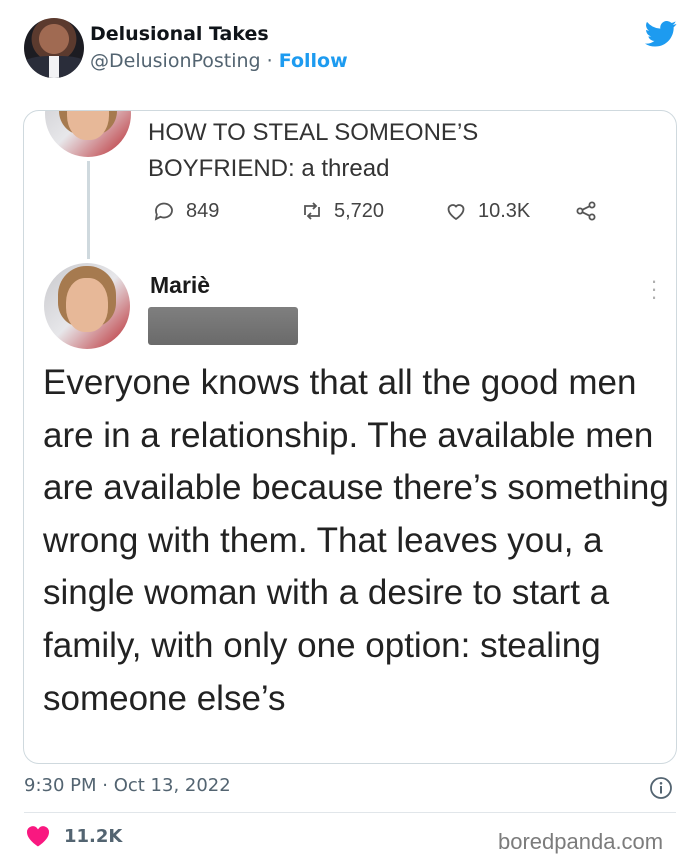 Image resolution: width=700 pixels, height=866 pixels. I want to click on share-icon, so click(586, 211).